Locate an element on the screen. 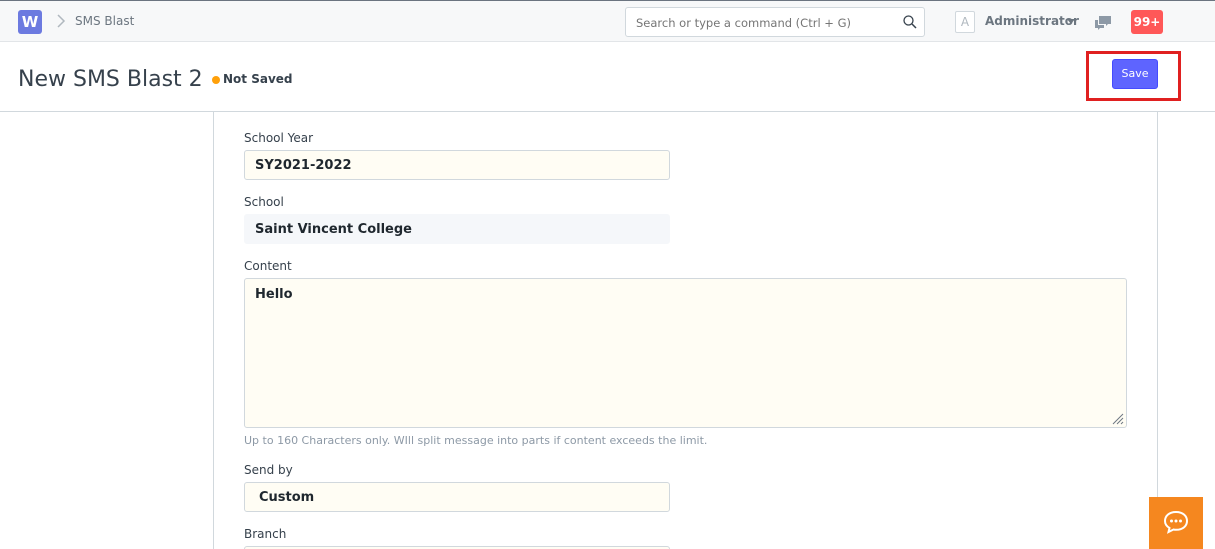  chat-bubble-icon is located at coordinates (1176, 522).